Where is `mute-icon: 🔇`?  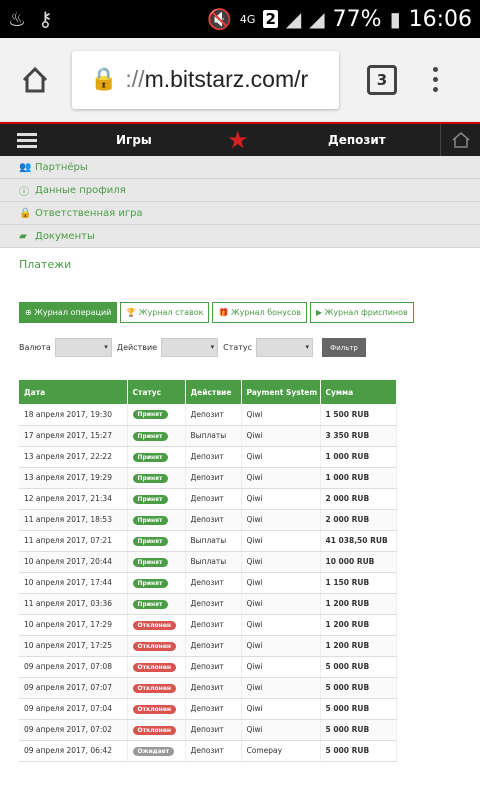 mute-icon: 🔇 is located at coordinates (219, 19).